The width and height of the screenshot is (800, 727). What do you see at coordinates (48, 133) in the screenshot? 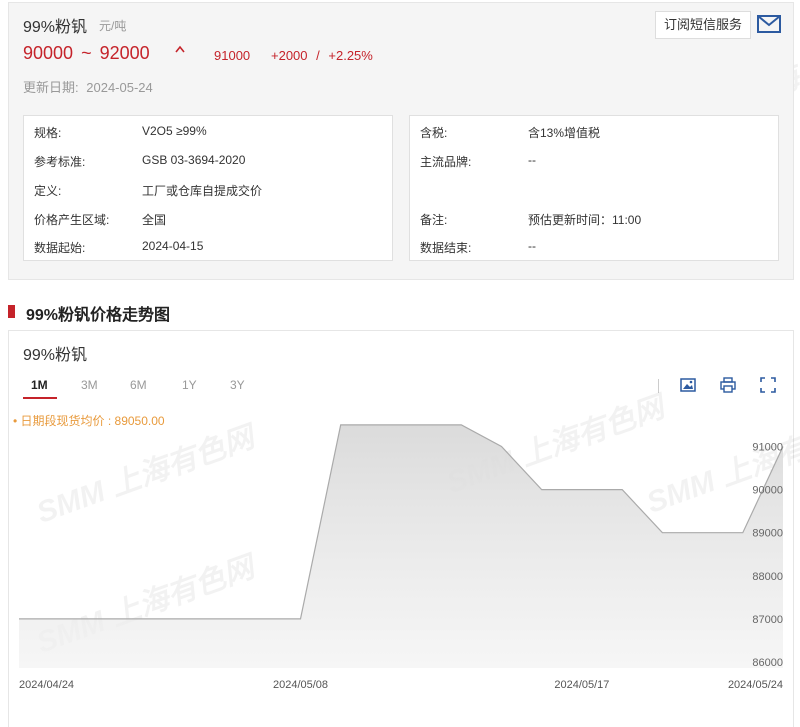
I see `spec-key: 规格:` at bounding box center [48, 133].